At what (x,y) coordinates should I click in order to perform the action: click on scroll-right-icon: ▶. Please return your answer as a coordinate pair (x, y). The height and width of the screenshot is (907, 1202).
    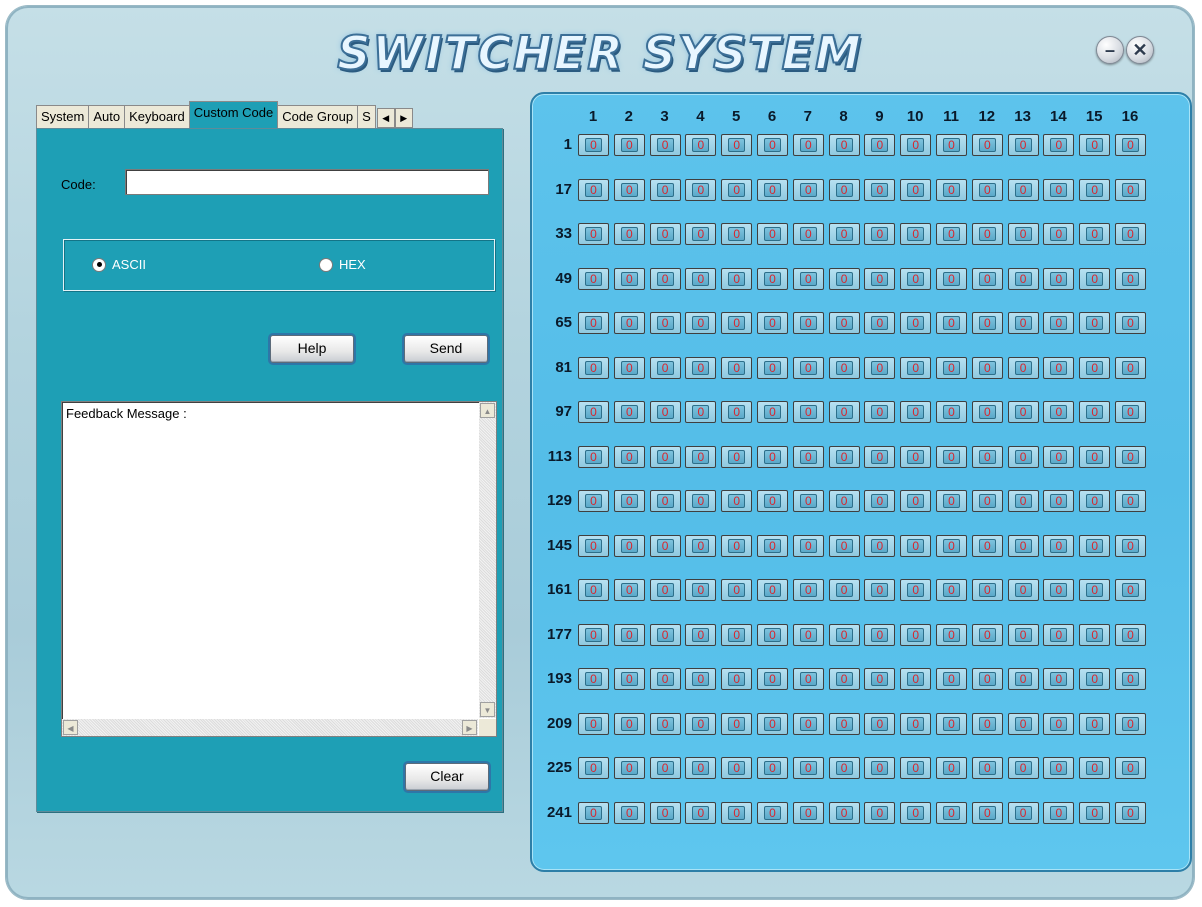
    Looking at the image, I should click on (469, 727).